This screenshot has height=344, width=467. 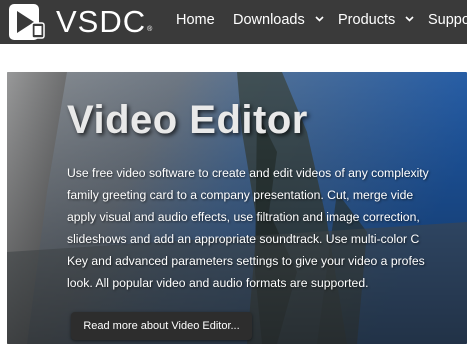 I want to click on registered-mark: ®, so click(x=150, y=29).